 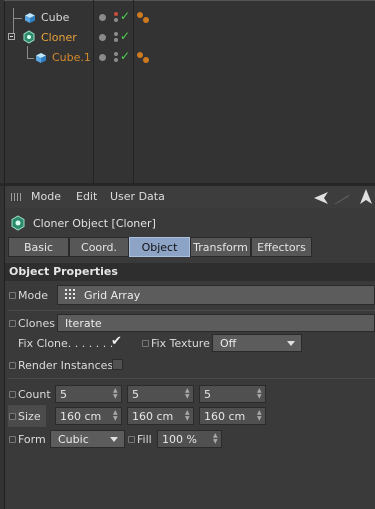 I want to click on menu-user-data: User Data, so click(x=137, y=196).